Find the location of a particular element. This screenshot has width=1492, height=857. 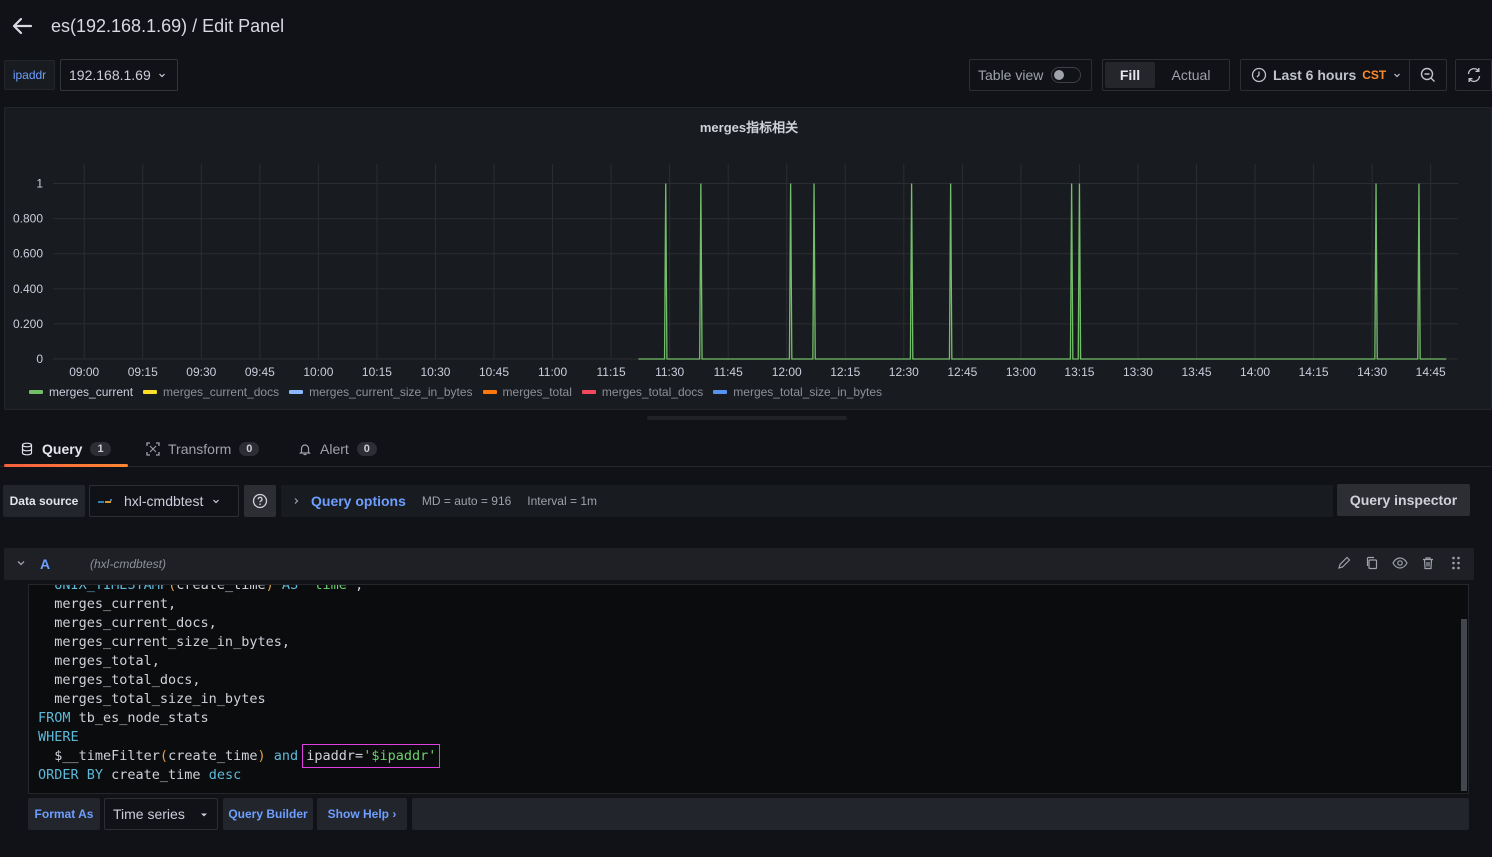

x-tick-label: 11:00 is located at coordinates (552, 372).